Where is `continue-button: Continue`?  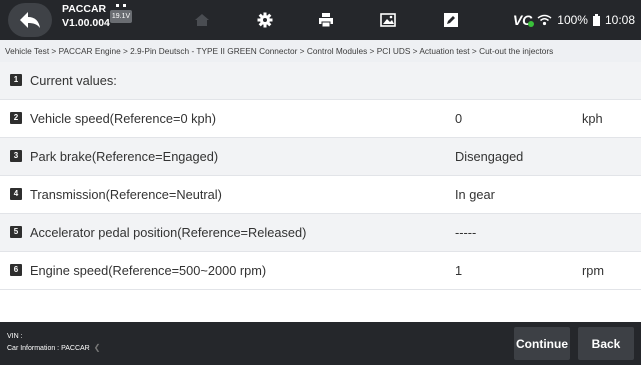 continue-button: Continue is located at coordinates (542, 343).